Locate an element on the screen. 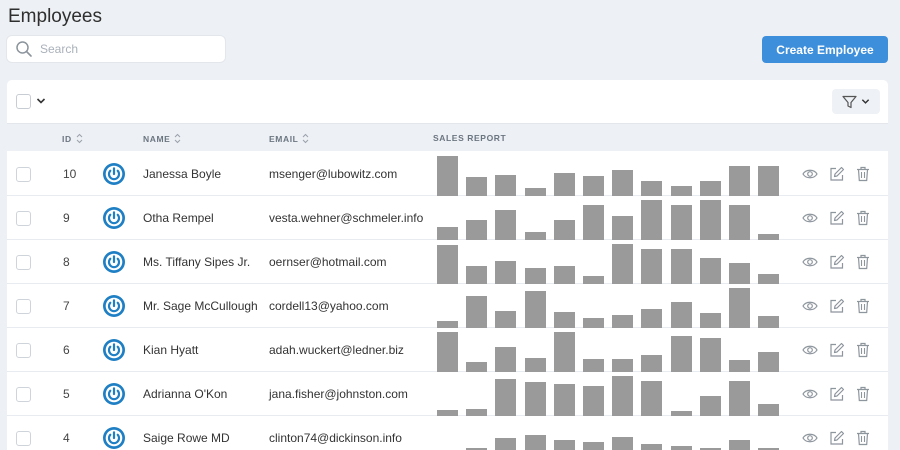 This screenshot has width=900, height=450. column-header-email: EMAIL is located at coordinates (289, 138).